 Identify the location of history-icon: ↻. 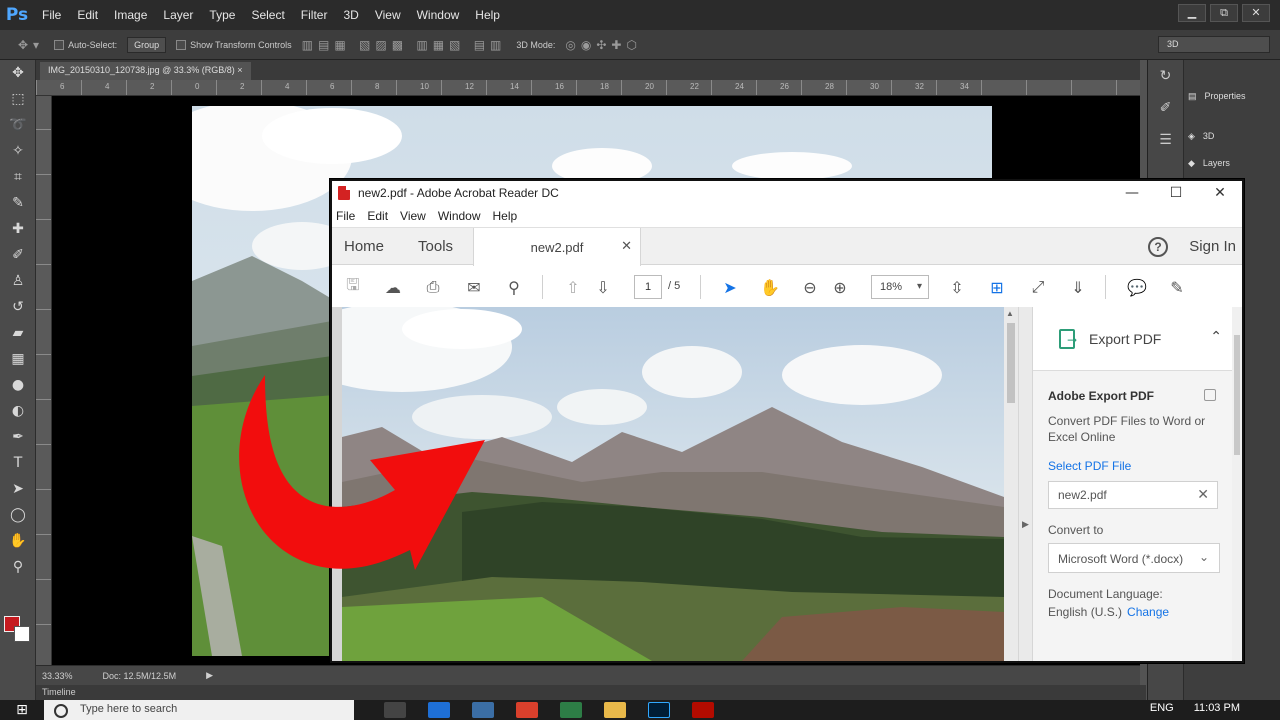
(1165, 76).